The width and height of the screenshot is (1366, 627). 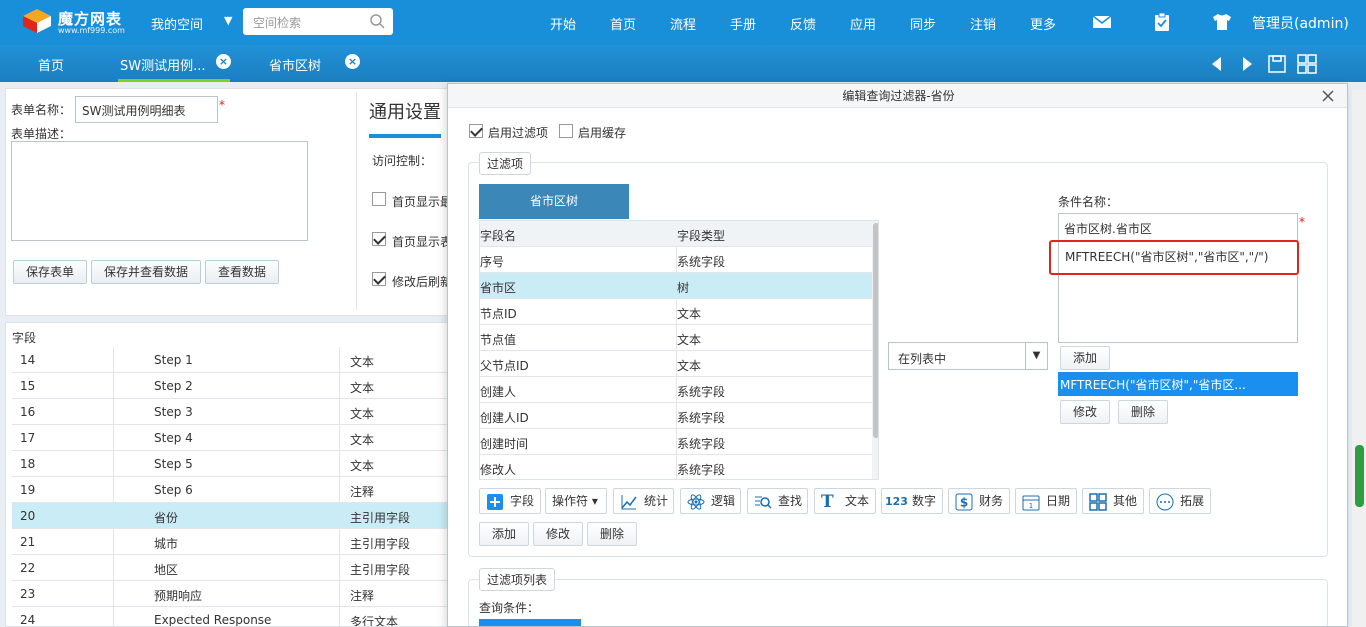 I want to click on table-row: 父节点ID 文本, so click(x=676, y=364).